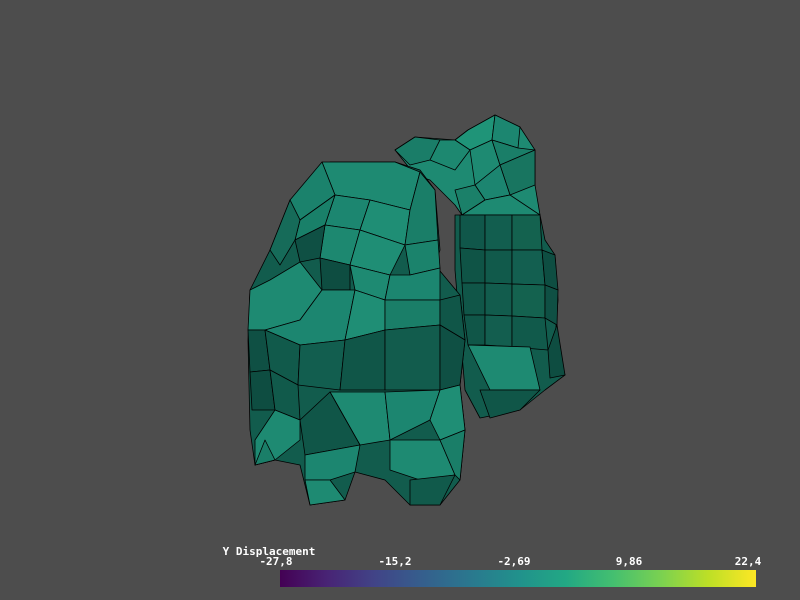 This screenshot has height=600, width=800. I want to click on scalar-bar-tick-label: -2,69, so click(514, 561).